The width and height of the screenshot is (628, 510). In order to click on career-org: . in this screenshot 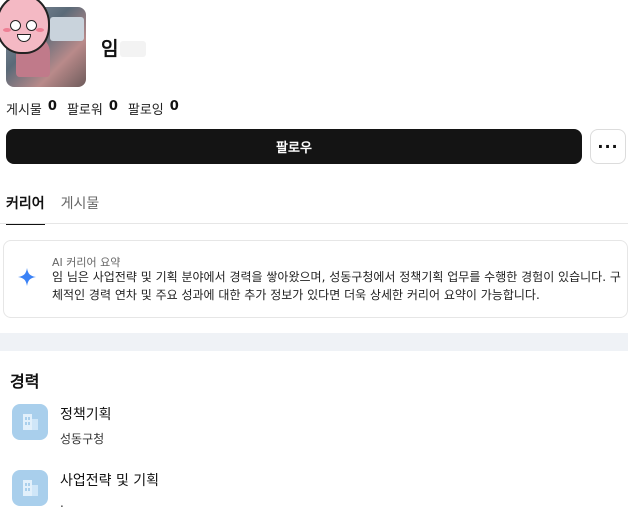, I will do `click(62, 503)`.